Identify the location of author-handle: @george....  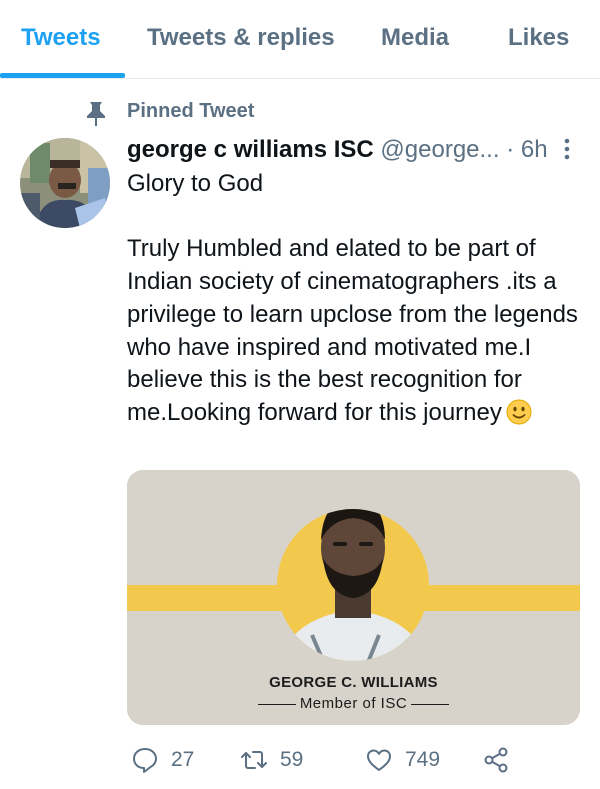
(439, 149).